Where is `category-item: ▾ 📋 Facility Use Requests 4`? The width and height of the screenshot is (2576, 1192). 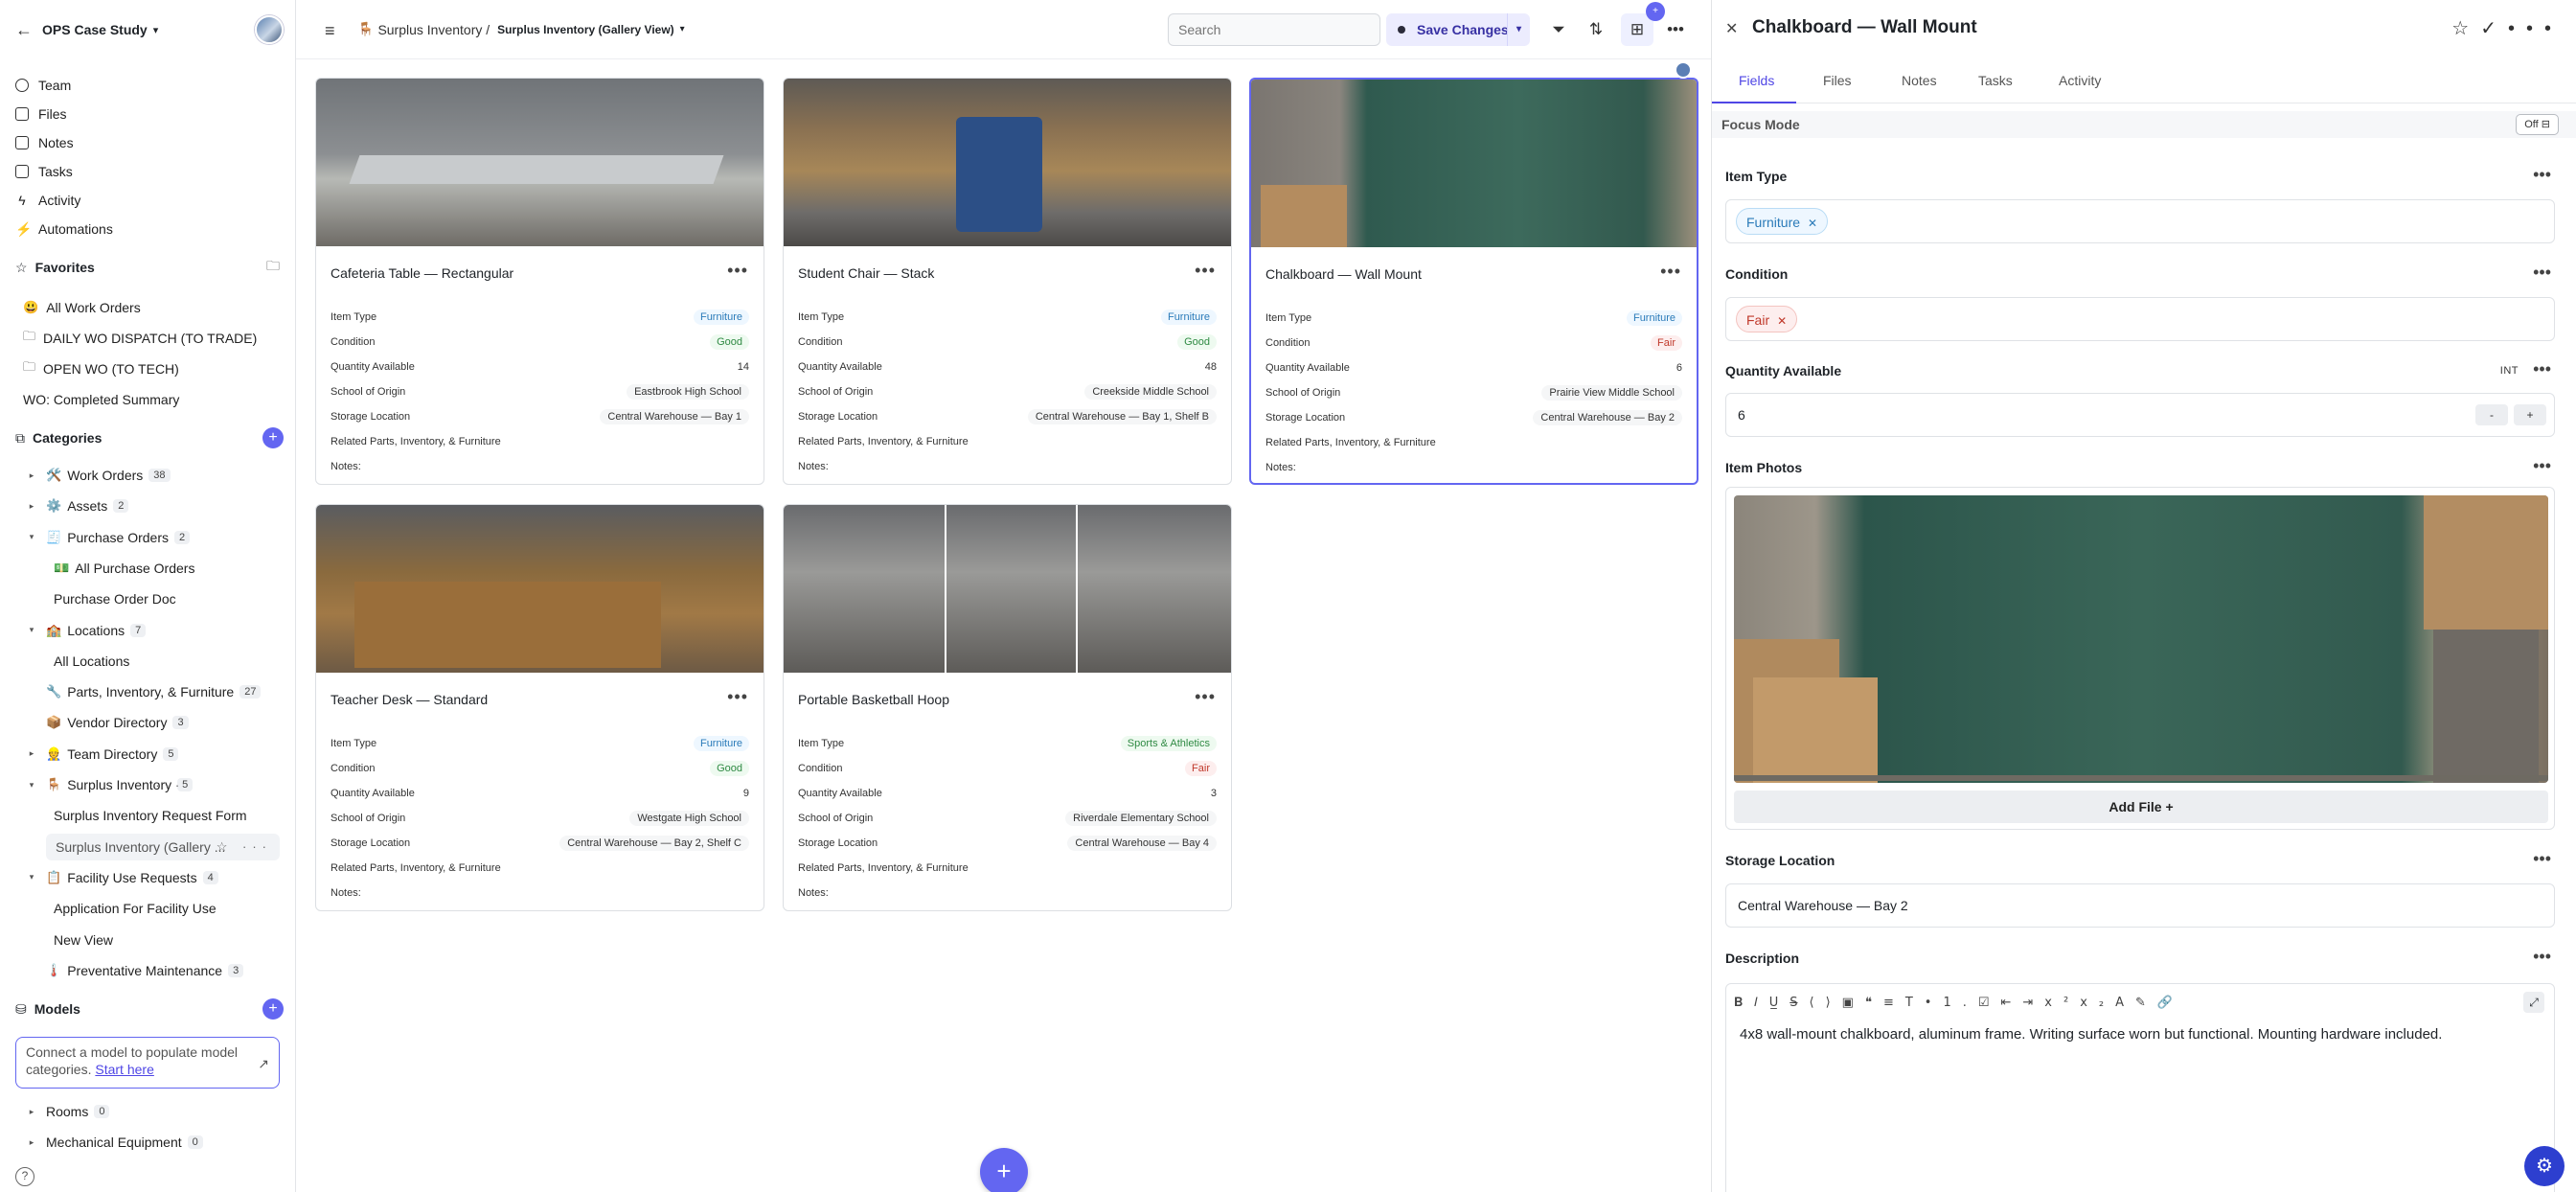
category-item: ▾ 📋 Facility Use Requests 4 is located at coordinates (121, 877).